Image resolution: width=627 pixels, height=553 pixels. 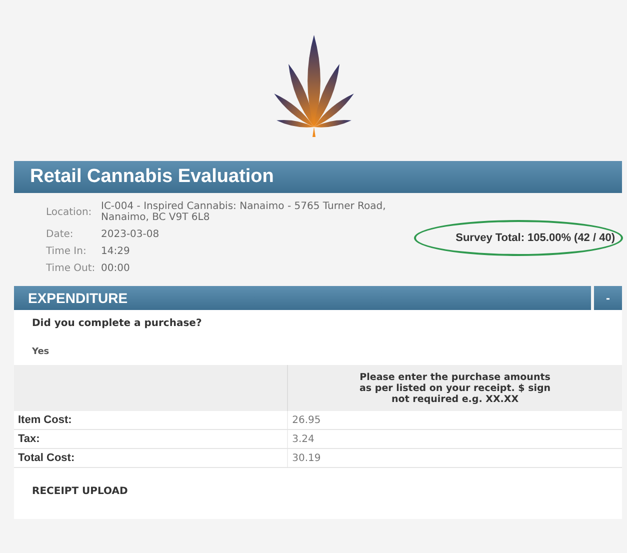 What do you see at coordinates (455, 439) in the screenshot?
I see `table-cell: 3.24` at bounding box center [455, 439].